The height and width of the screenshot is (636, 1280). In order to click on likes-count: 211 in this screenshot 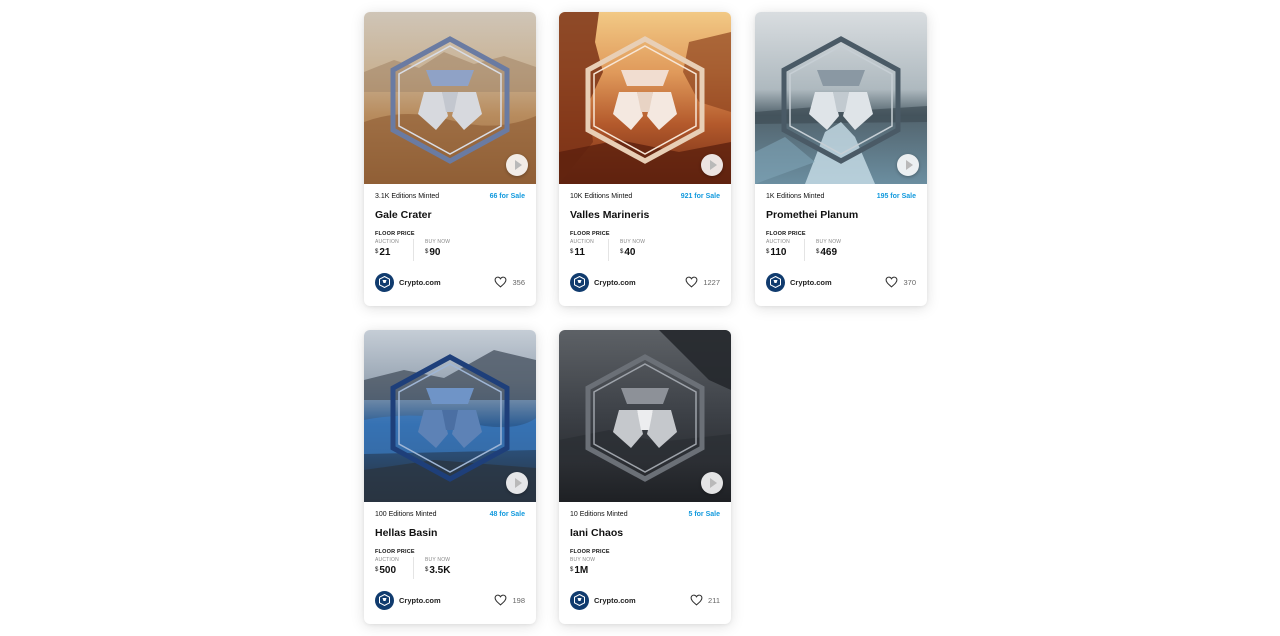, I will do `click(714, 600)`.